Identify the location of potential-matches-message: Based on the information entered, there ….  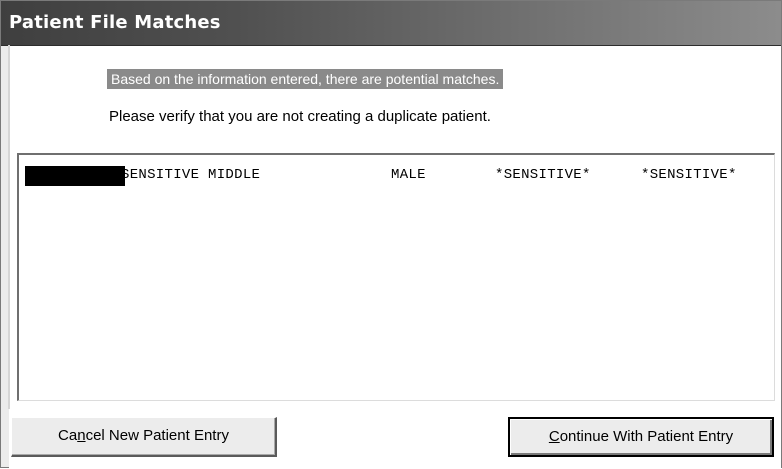
(305, 79).